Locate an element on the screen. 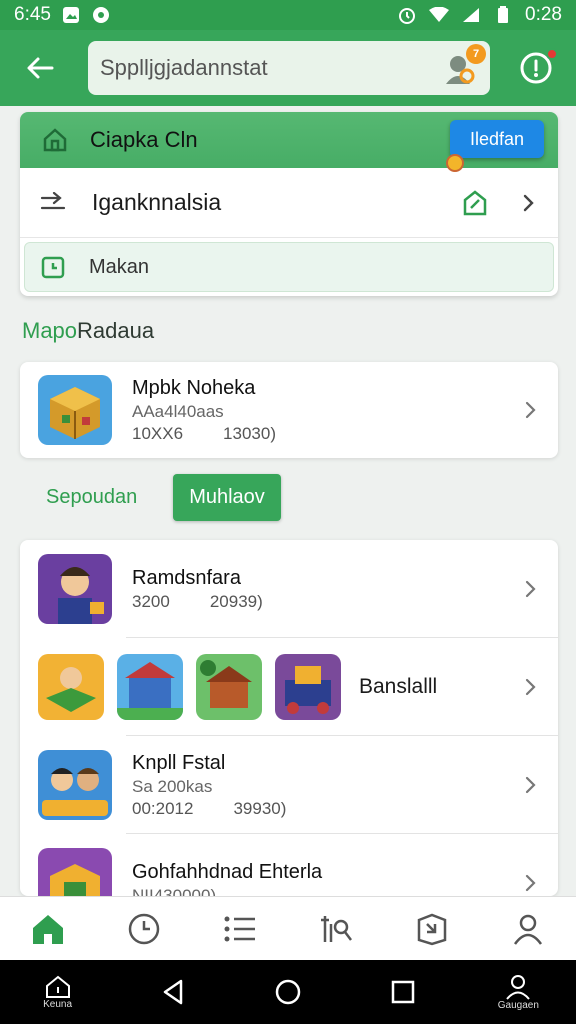 Image resolution: width=576 pixels, height=1024 pixels. sys-circle-home-button is located at coordinates (288, 992).